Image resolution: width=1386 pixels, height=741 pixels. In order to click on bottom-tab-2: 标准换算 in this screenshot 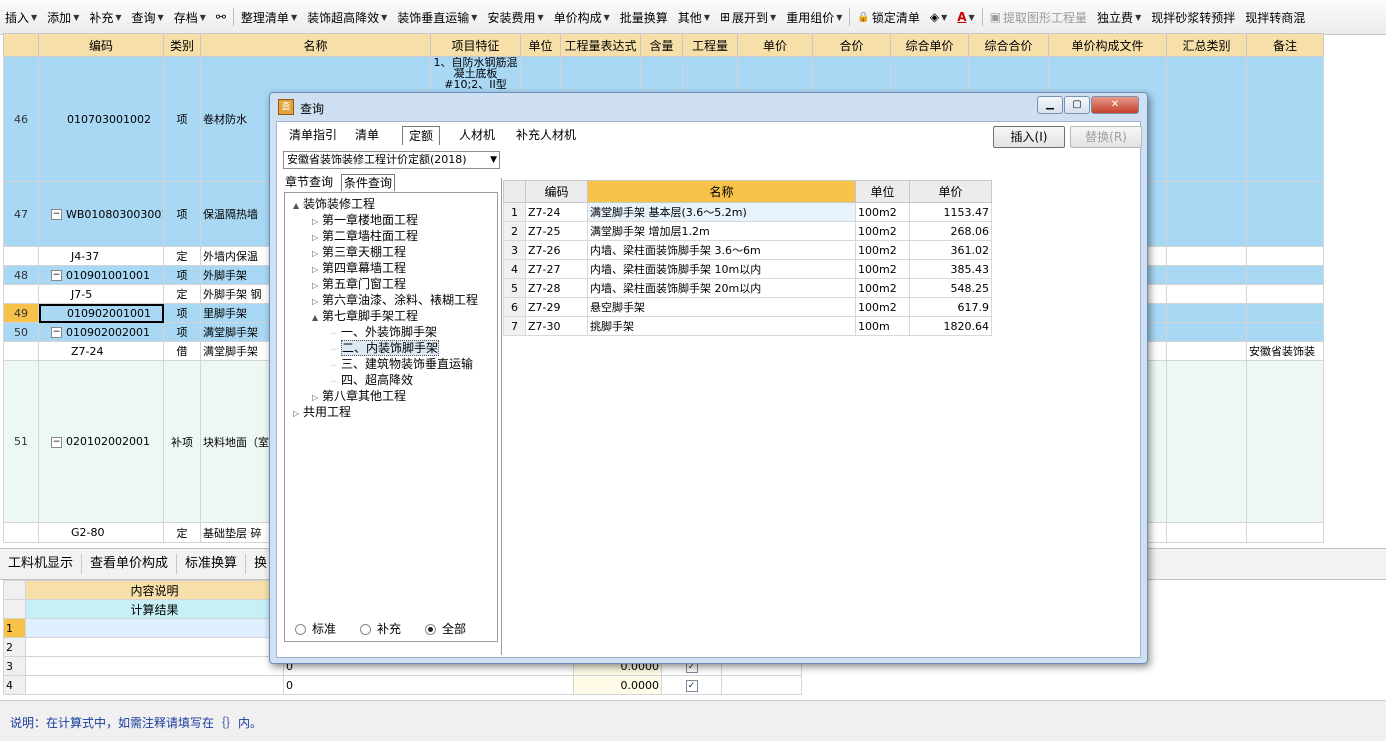, I will do `click(212, 564)`.